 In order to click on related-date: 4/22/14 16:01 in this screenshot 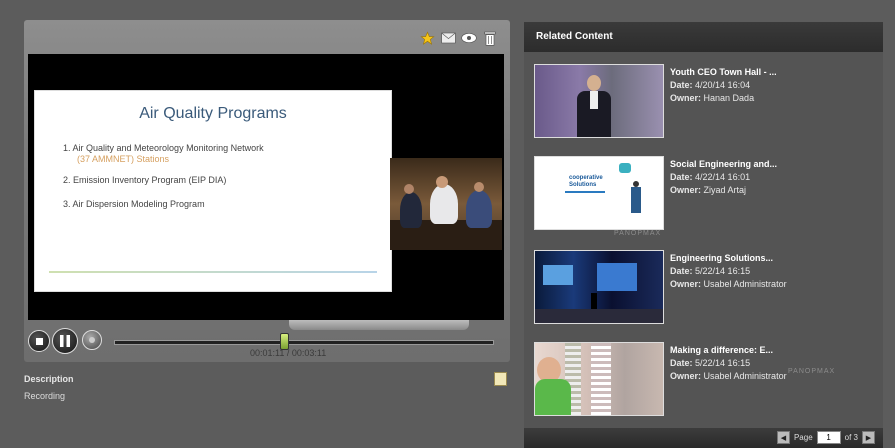, I will do `click(723, 177)`.